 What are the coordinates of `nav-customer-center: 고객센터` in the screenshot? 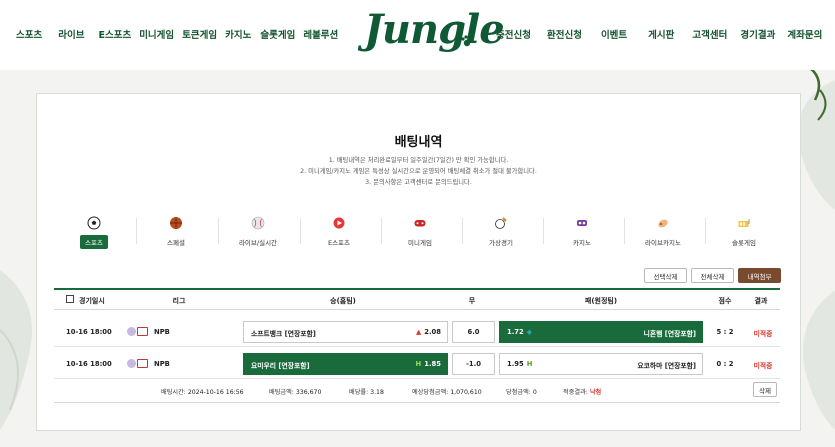 It's located at (709, 34).